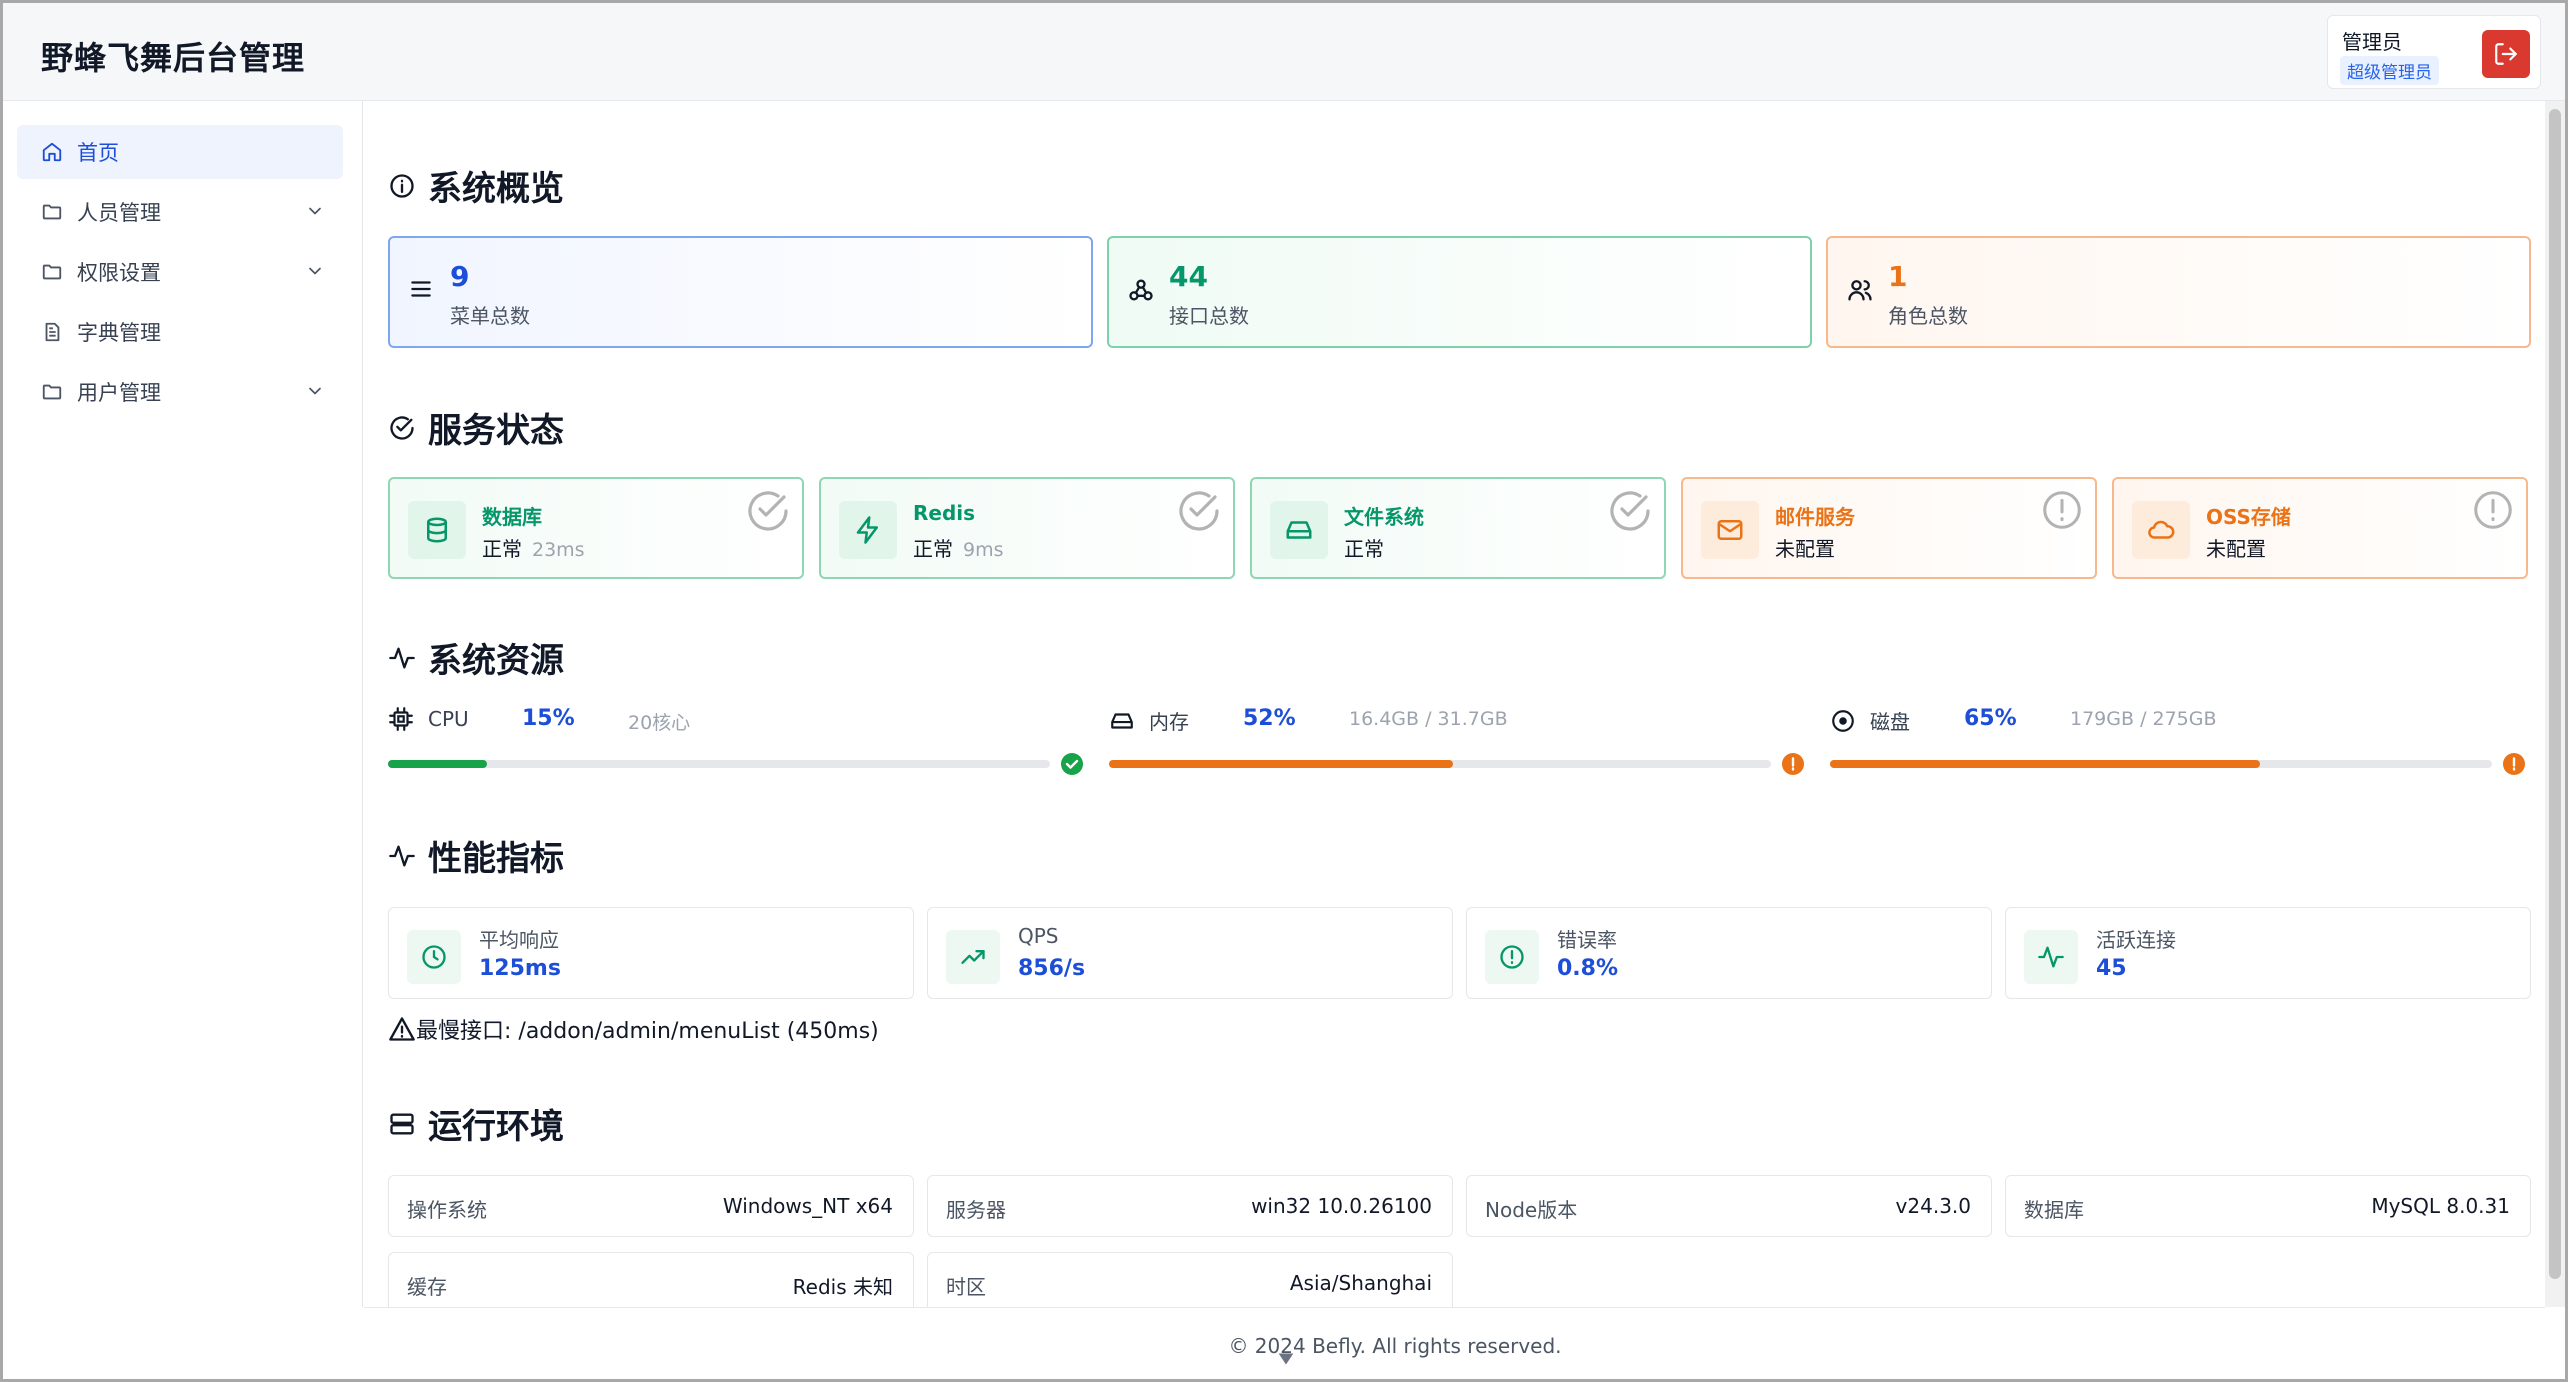  Describe the element at coordinates (402, 1029) in the screenshot. I see `warning-icon` at that location.